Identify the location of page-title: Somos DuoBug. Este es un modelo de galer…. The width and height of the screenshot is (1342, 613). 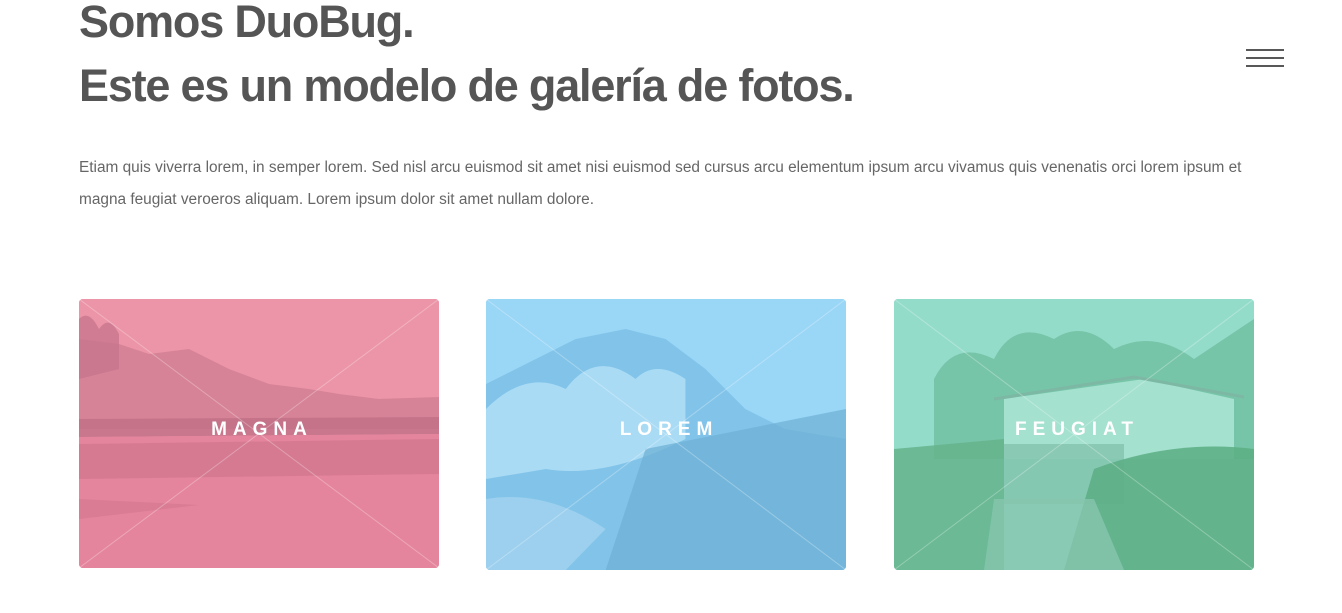
(467, 59).